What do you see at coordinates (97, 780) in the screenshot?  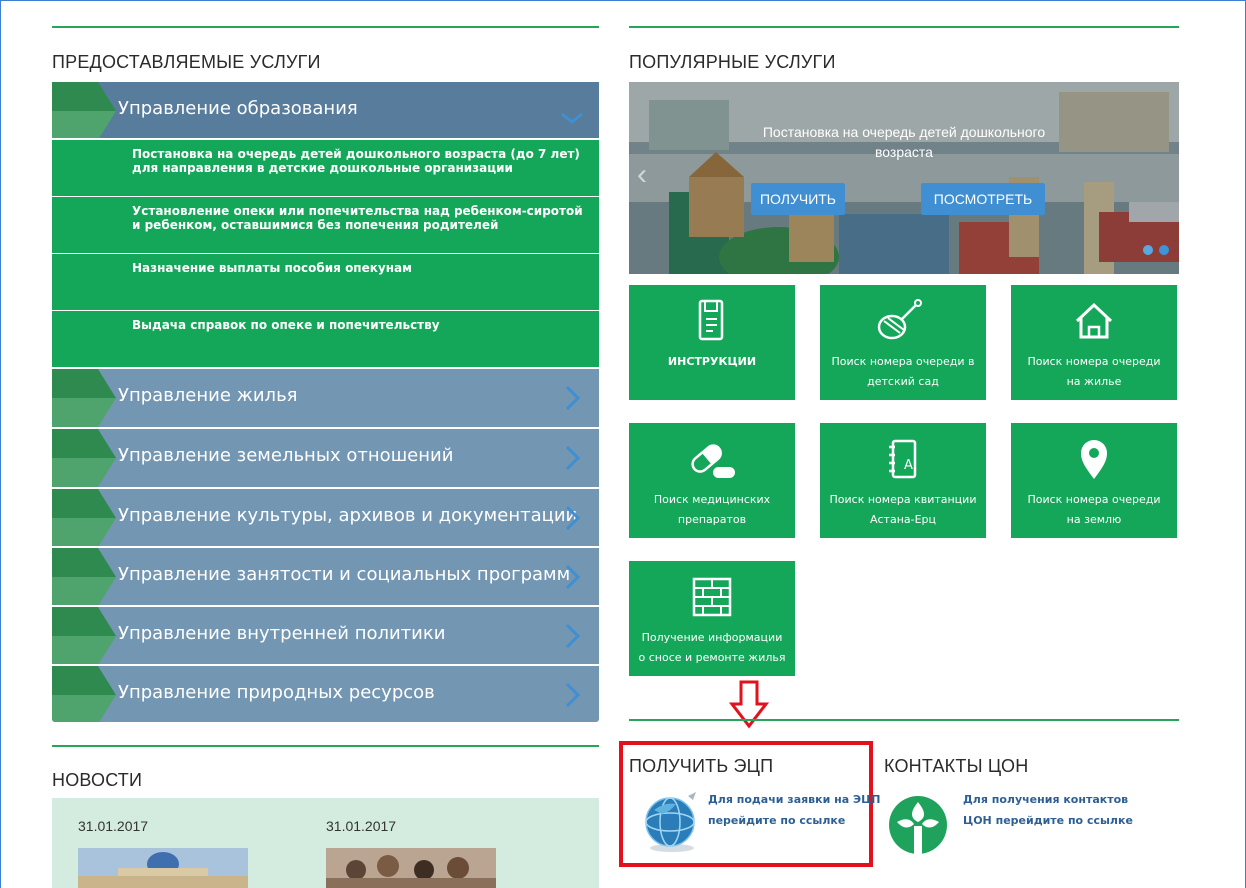 I see `news-title: НОВОСТИ` at bounding box center [97, 780].